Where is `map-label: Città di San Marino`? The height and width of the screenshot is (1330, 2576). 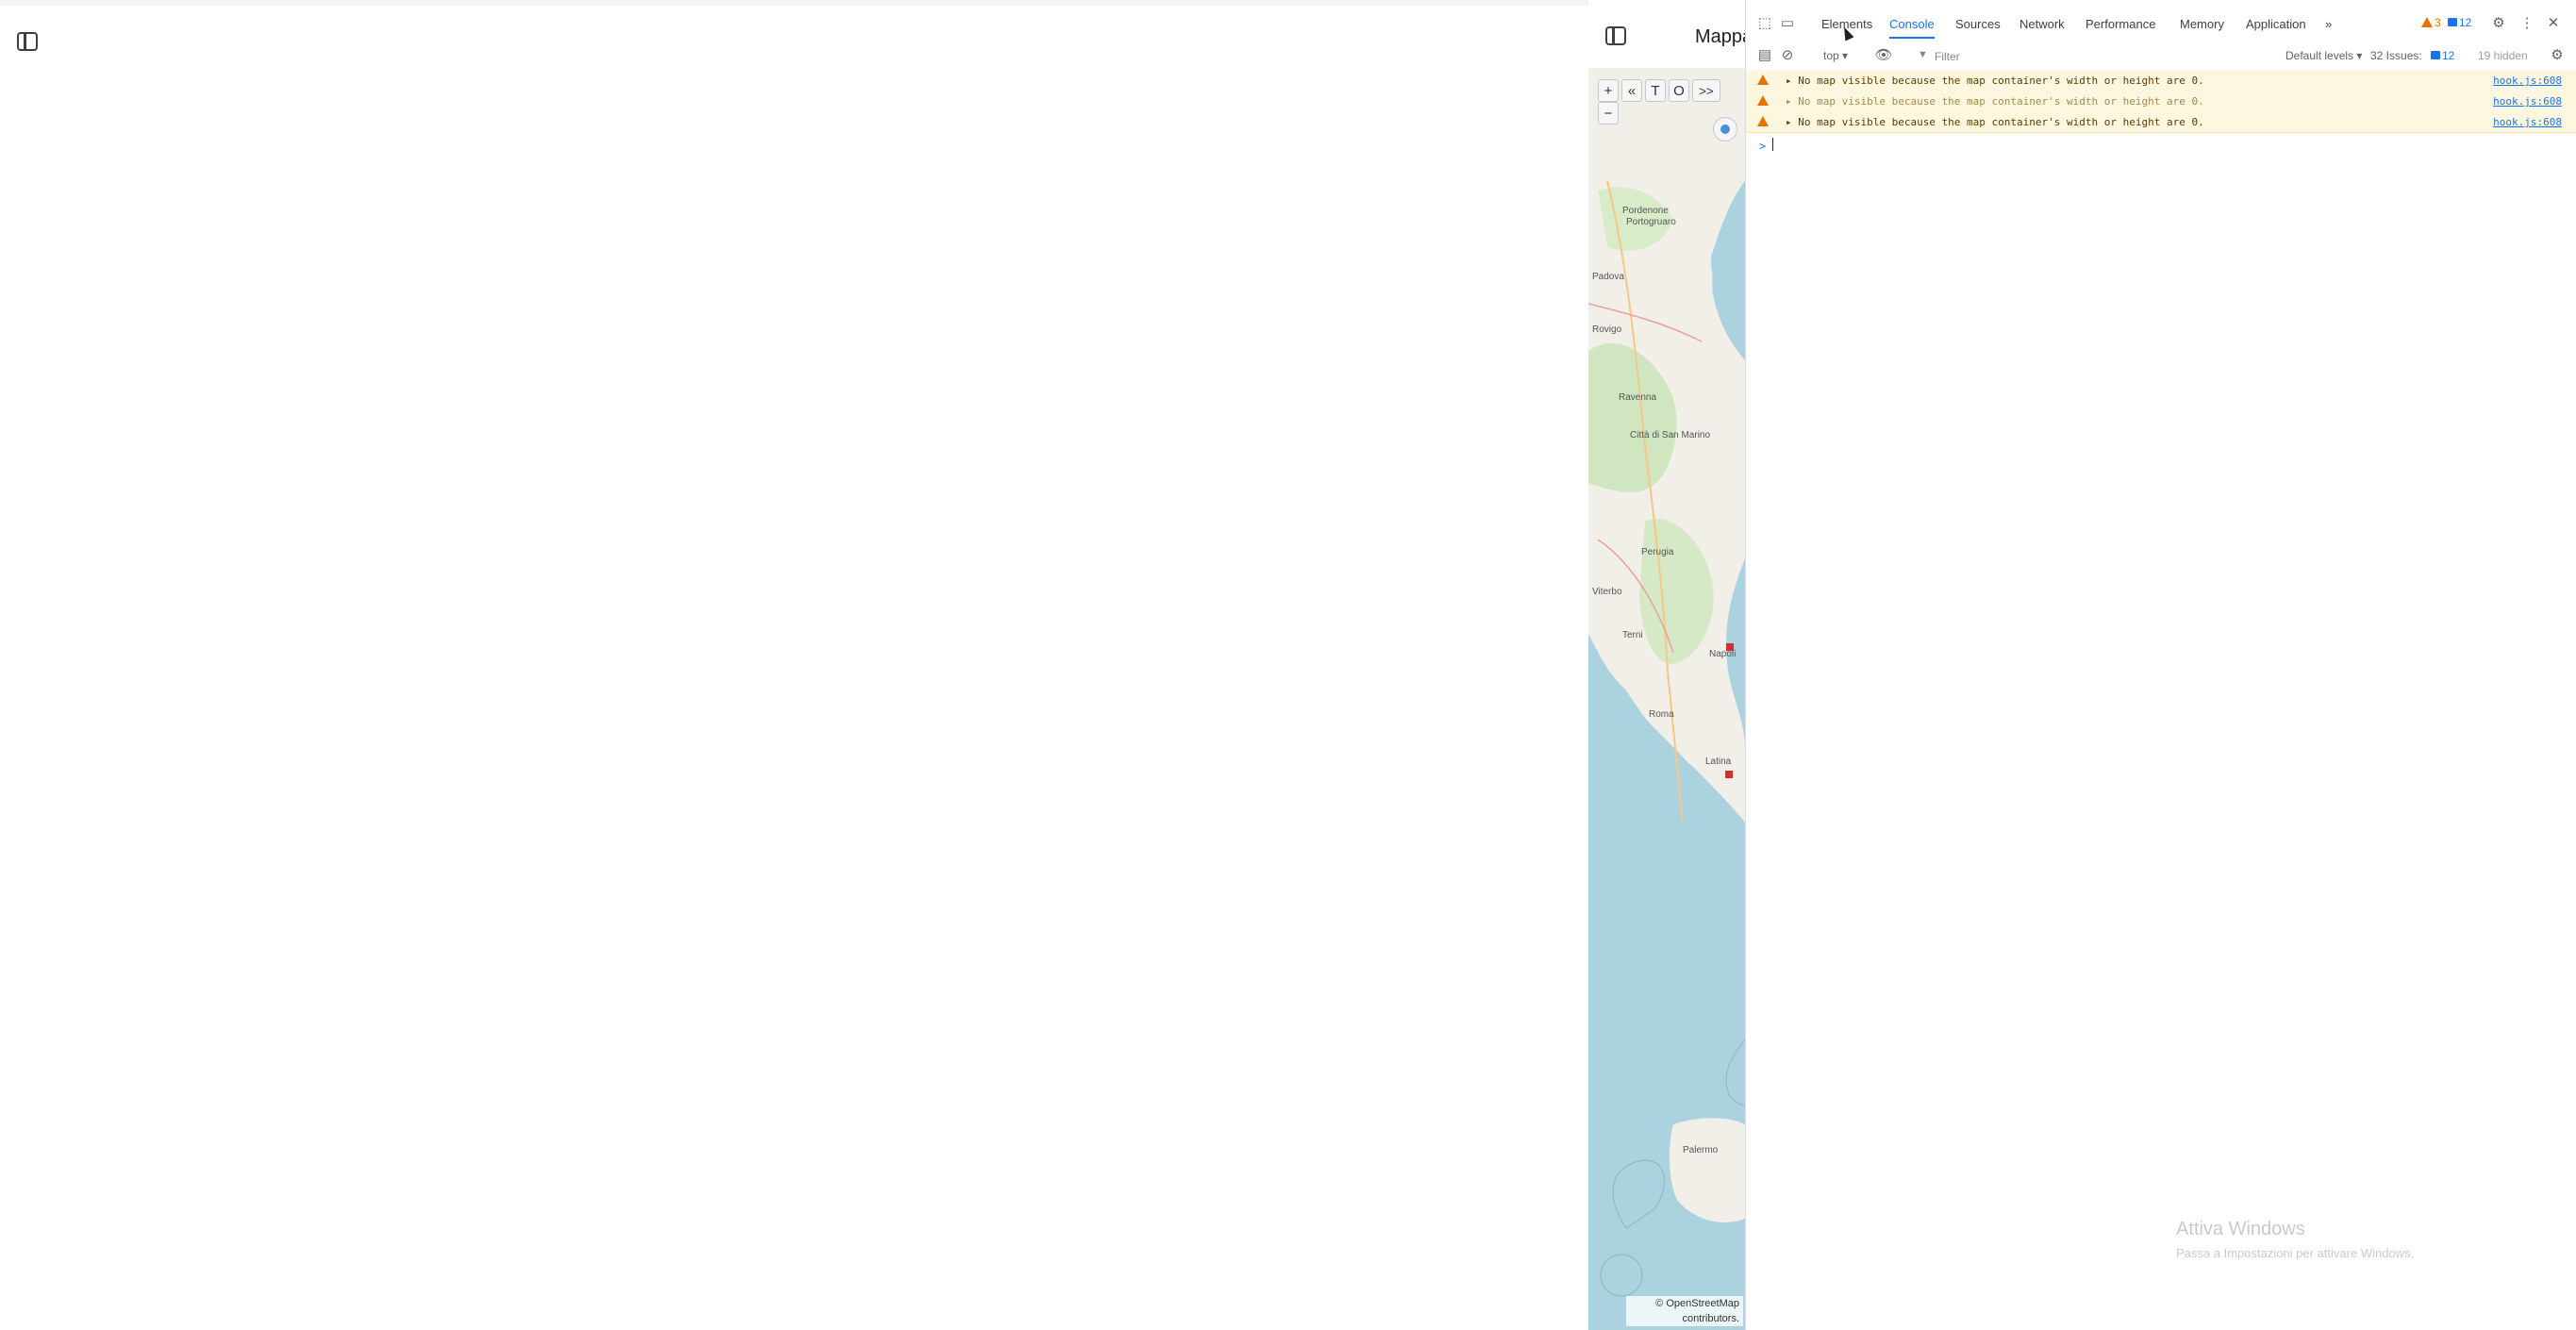 map-label: Città di San Marino is located at coordinates (1670, 435).